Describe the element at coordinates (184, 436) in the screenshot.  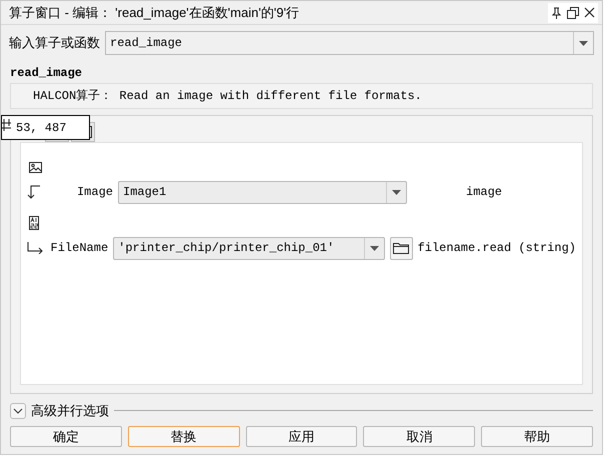
I see `dialog-button: 替换` at that location.